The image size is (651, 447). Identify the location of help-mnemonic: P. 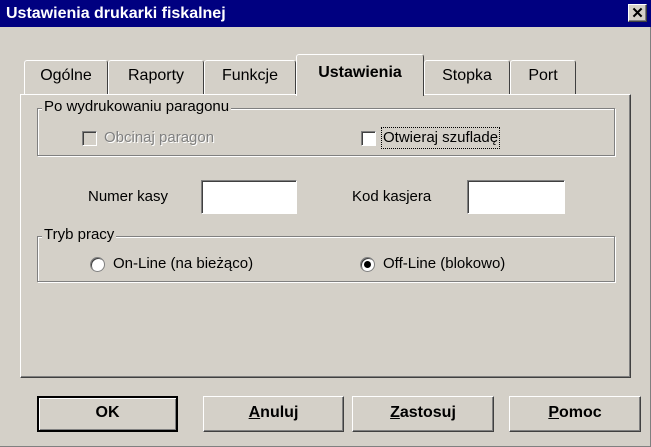
(553, 412).